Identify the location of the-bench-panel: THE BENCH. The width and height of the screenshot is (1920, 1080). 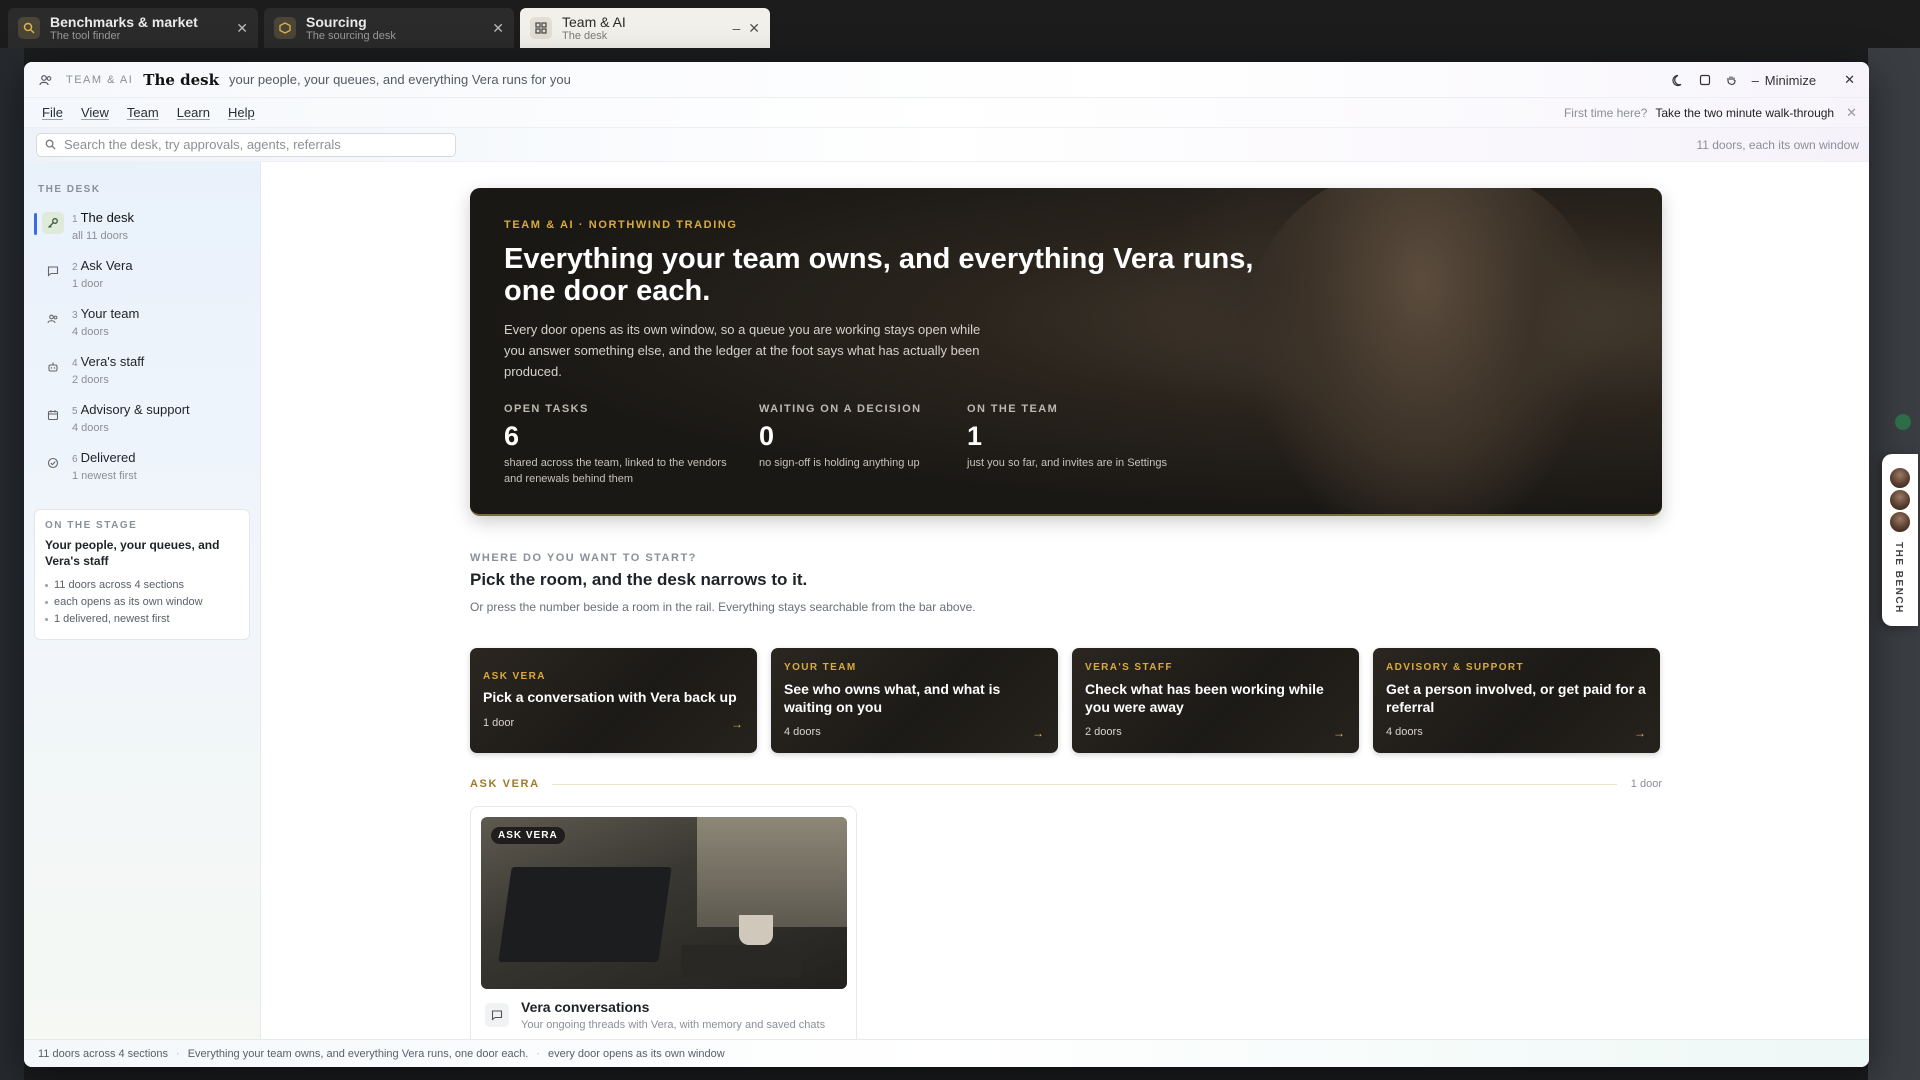
(1900, 540).